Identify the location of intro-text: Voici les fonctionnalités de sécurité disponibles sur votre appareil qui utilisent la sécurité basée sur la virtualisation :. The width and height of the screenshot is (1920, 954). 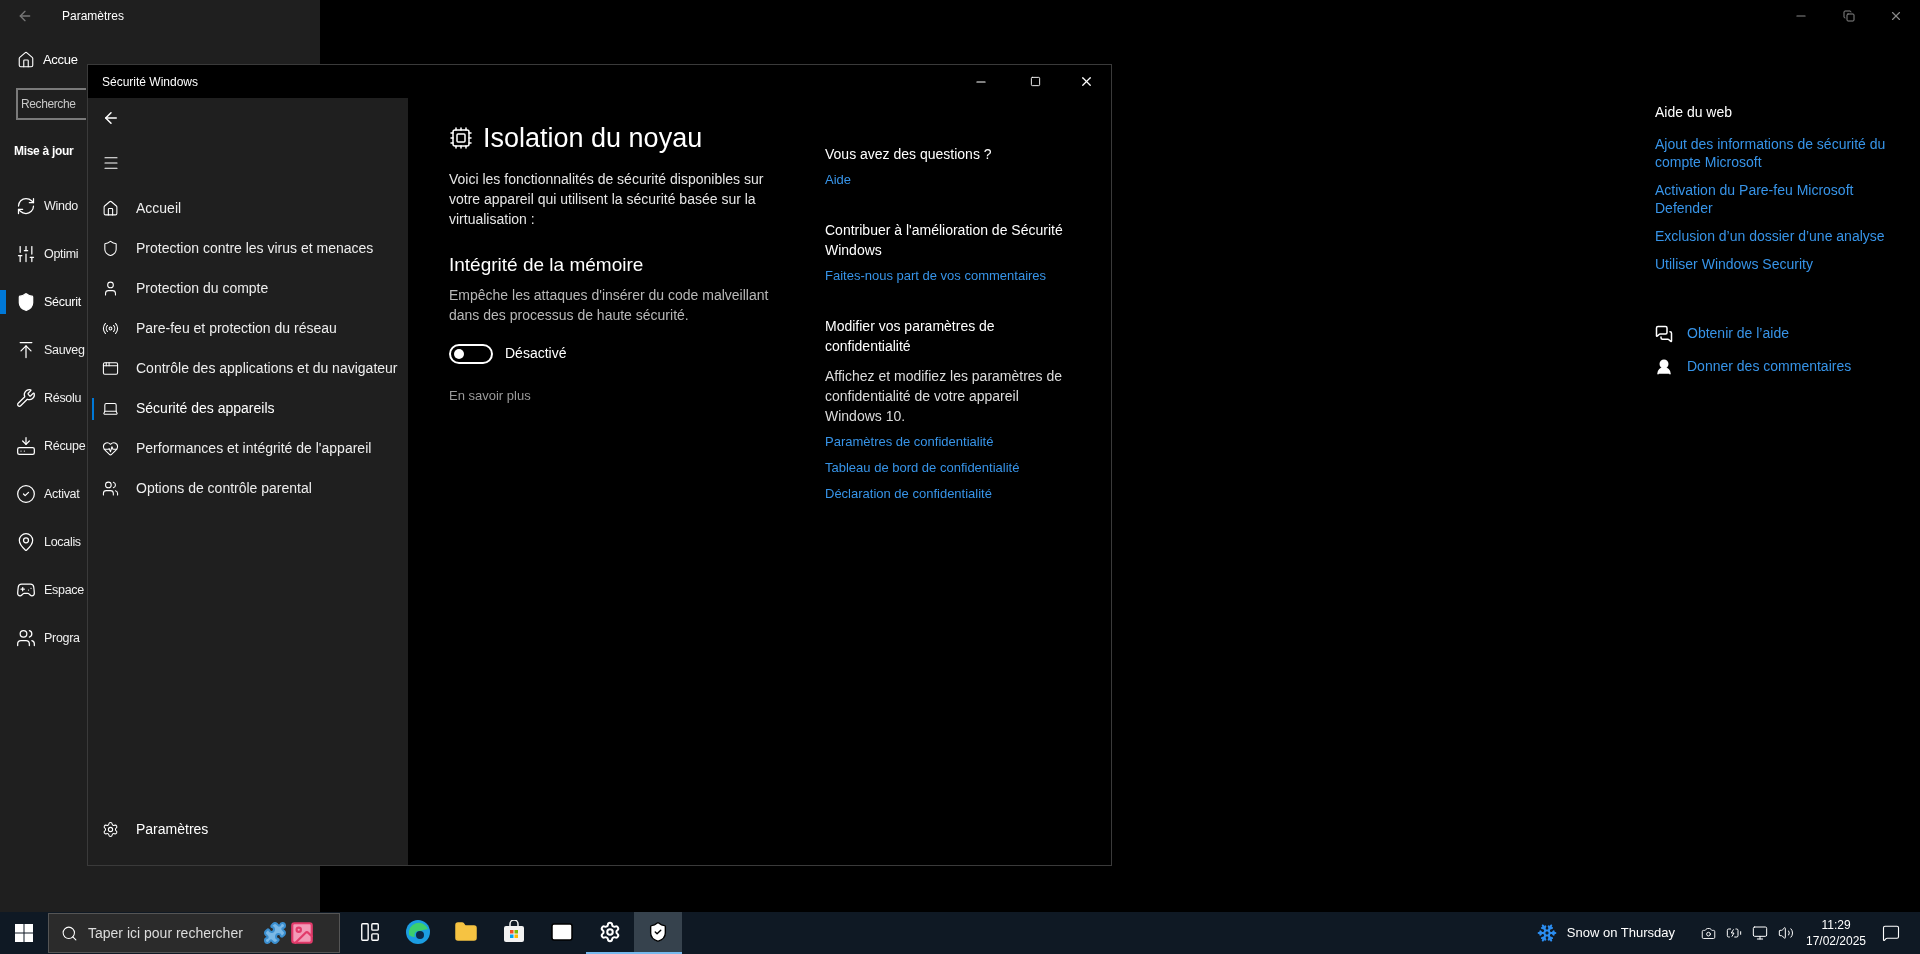
(607, 199).